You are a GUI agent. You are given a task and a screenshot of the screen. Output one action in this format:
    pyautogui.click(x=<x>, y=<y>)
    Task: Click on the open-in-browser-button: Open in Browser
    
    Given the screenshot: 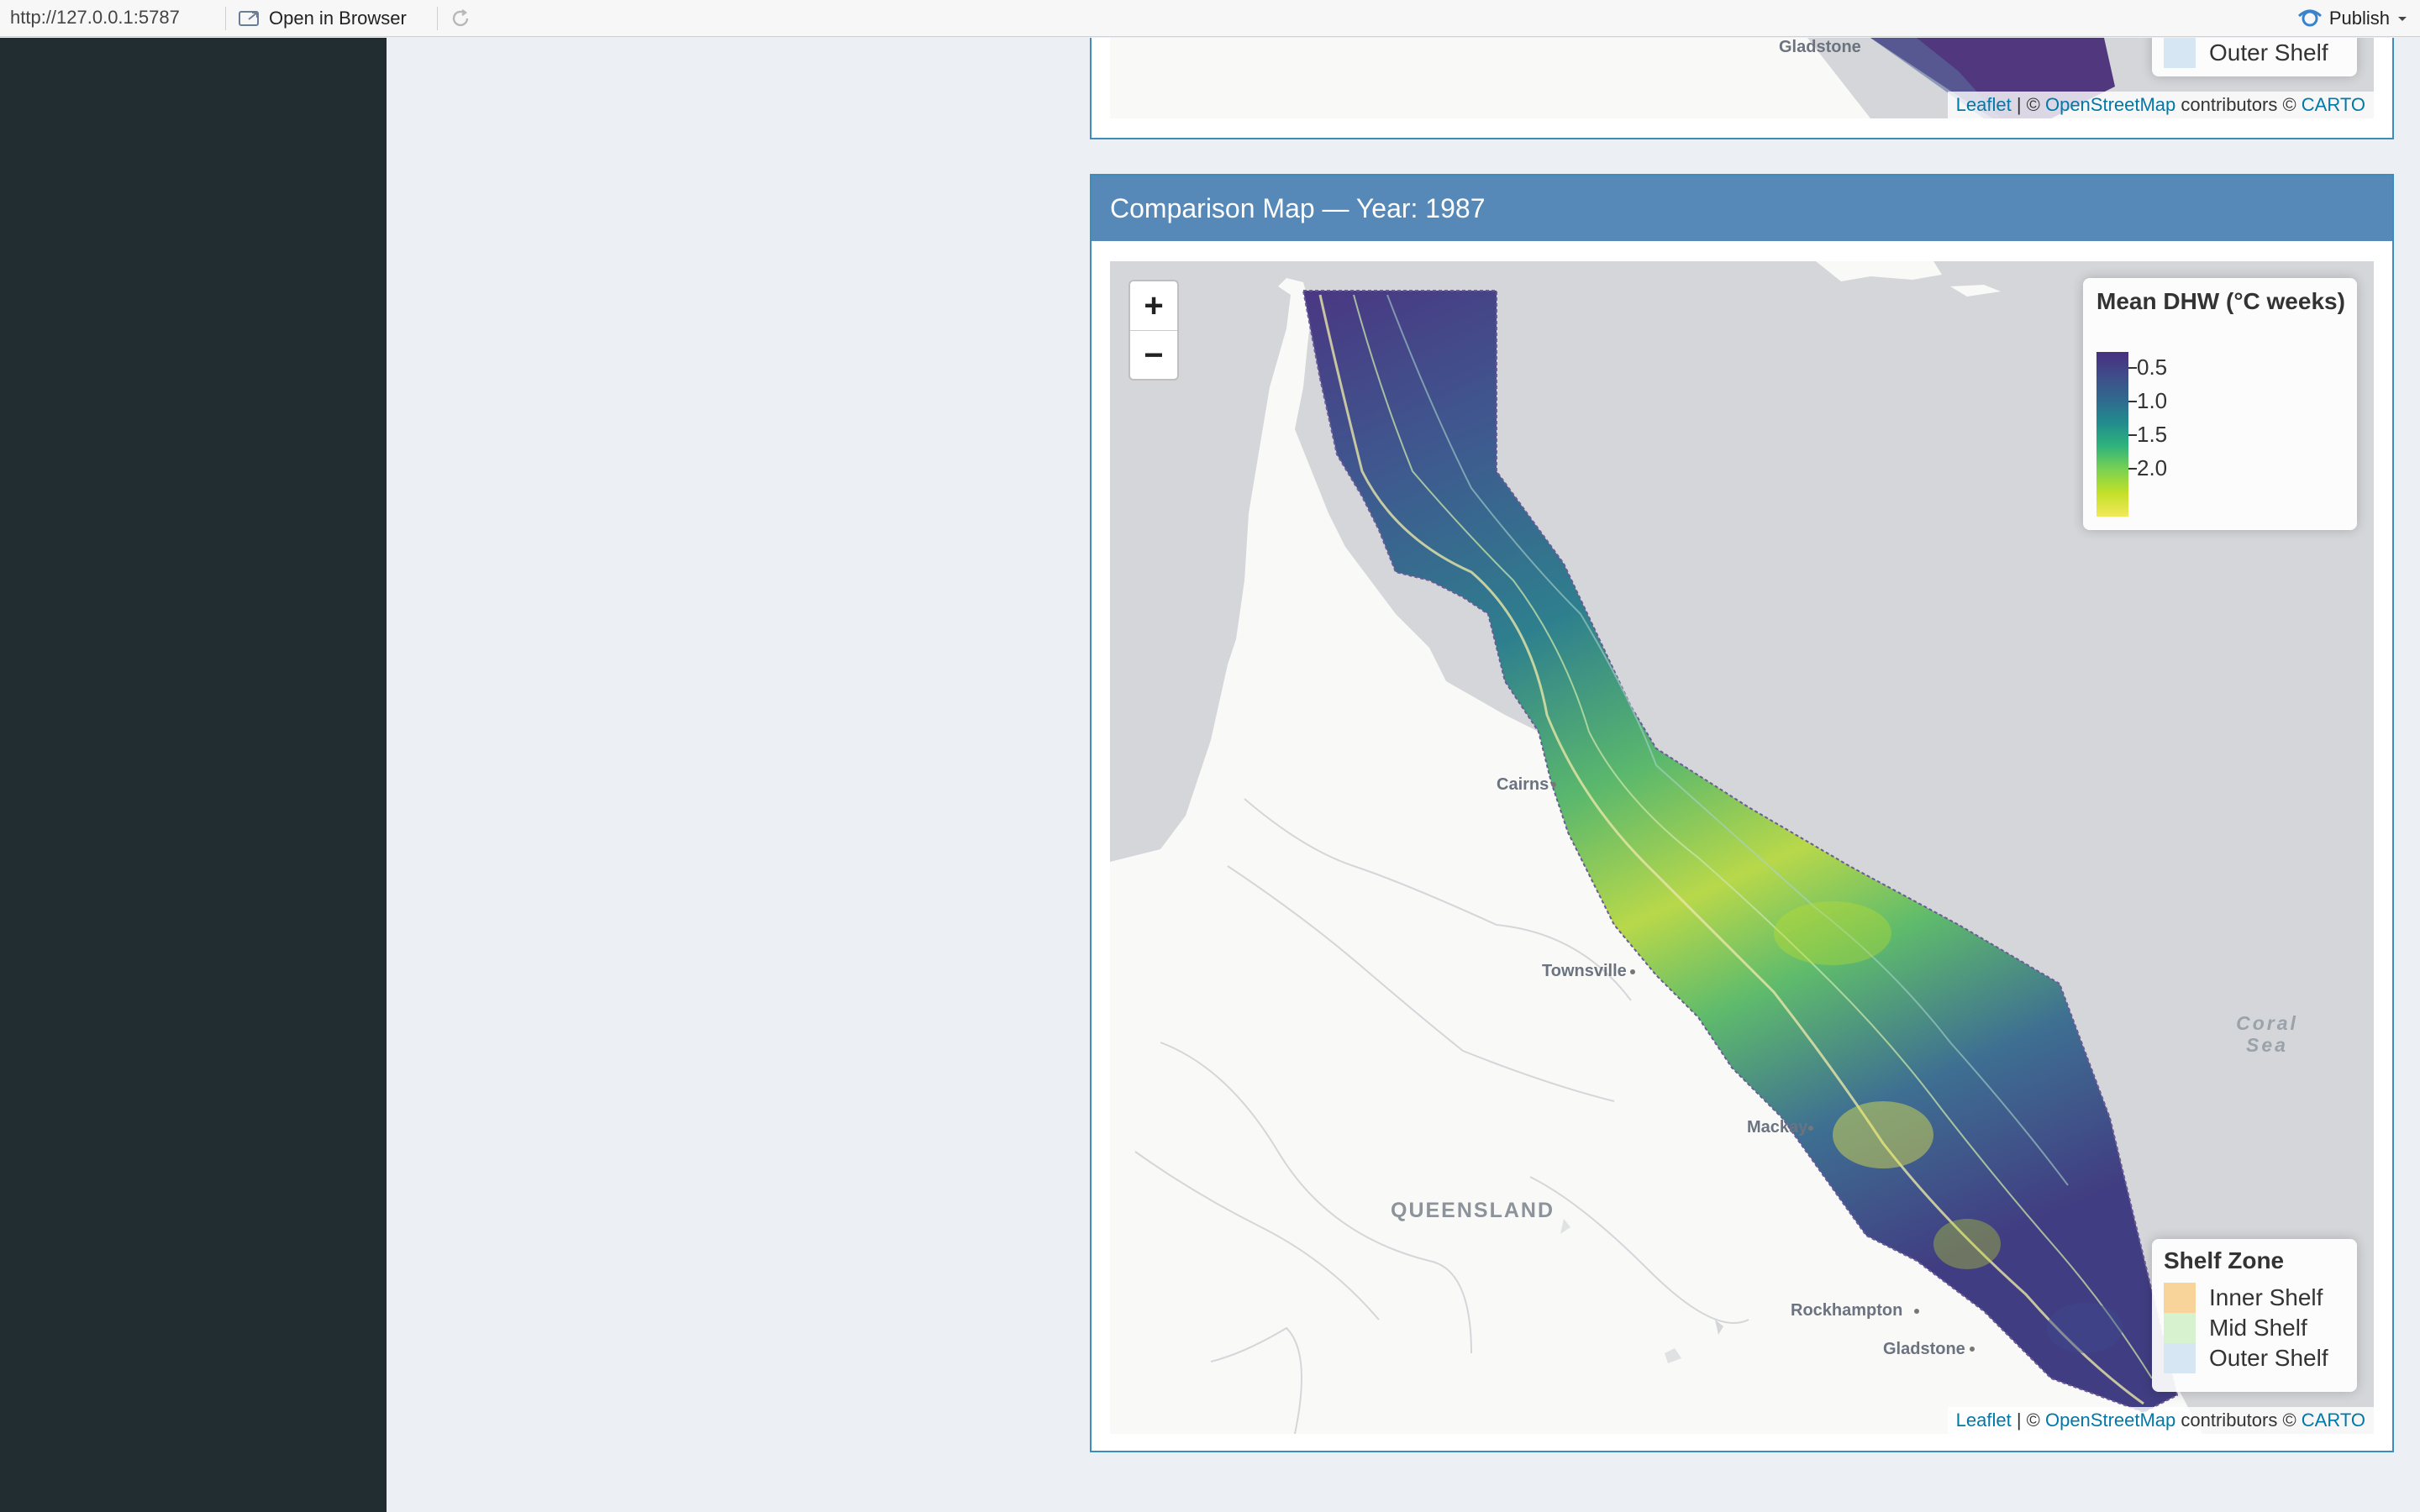 What is the action you would take?
    pyautogui.click(x=323, y=18)
    